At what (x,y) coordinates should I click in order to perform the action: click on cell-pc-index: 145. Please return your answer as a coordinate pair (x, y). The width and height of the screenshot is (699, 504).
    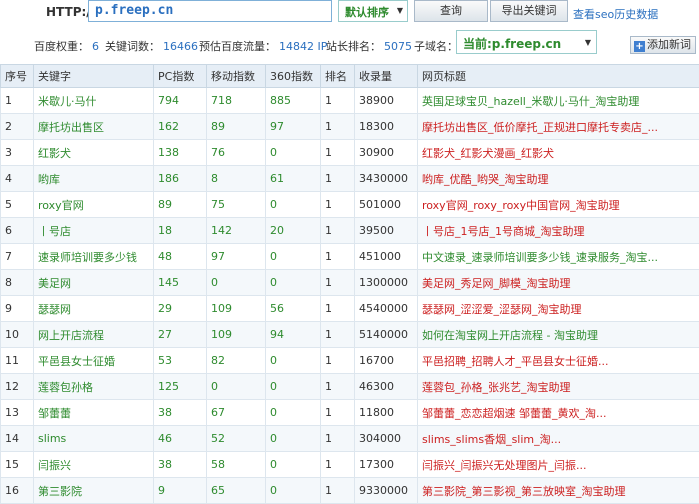
    Looking at the image, I should click on (180, 283).